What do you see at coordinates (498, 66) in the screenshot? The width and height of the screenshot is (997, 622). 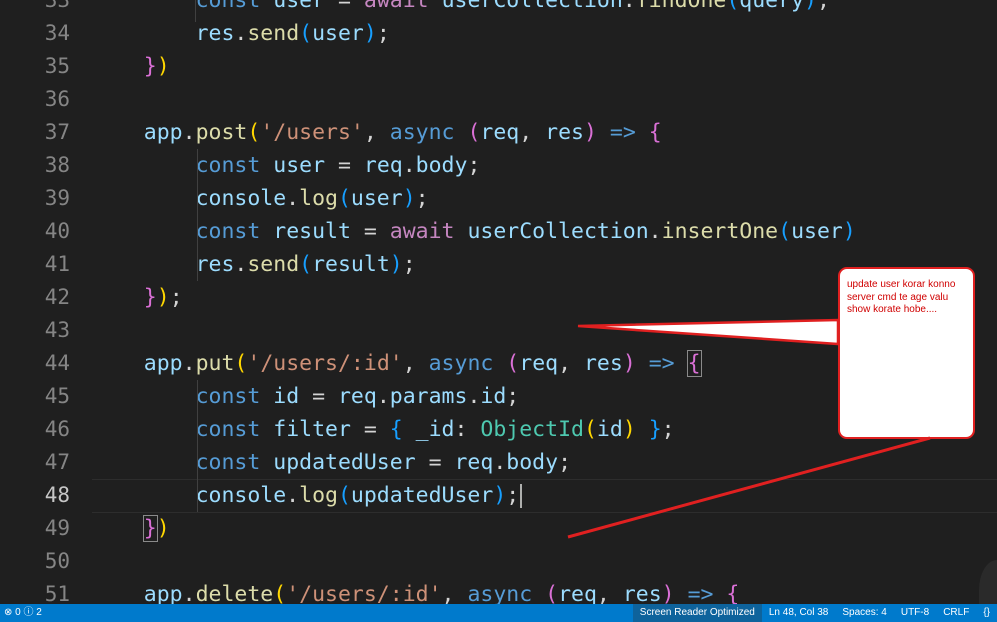 I see `code-line: 35 })` at bounding box center [498, 66].